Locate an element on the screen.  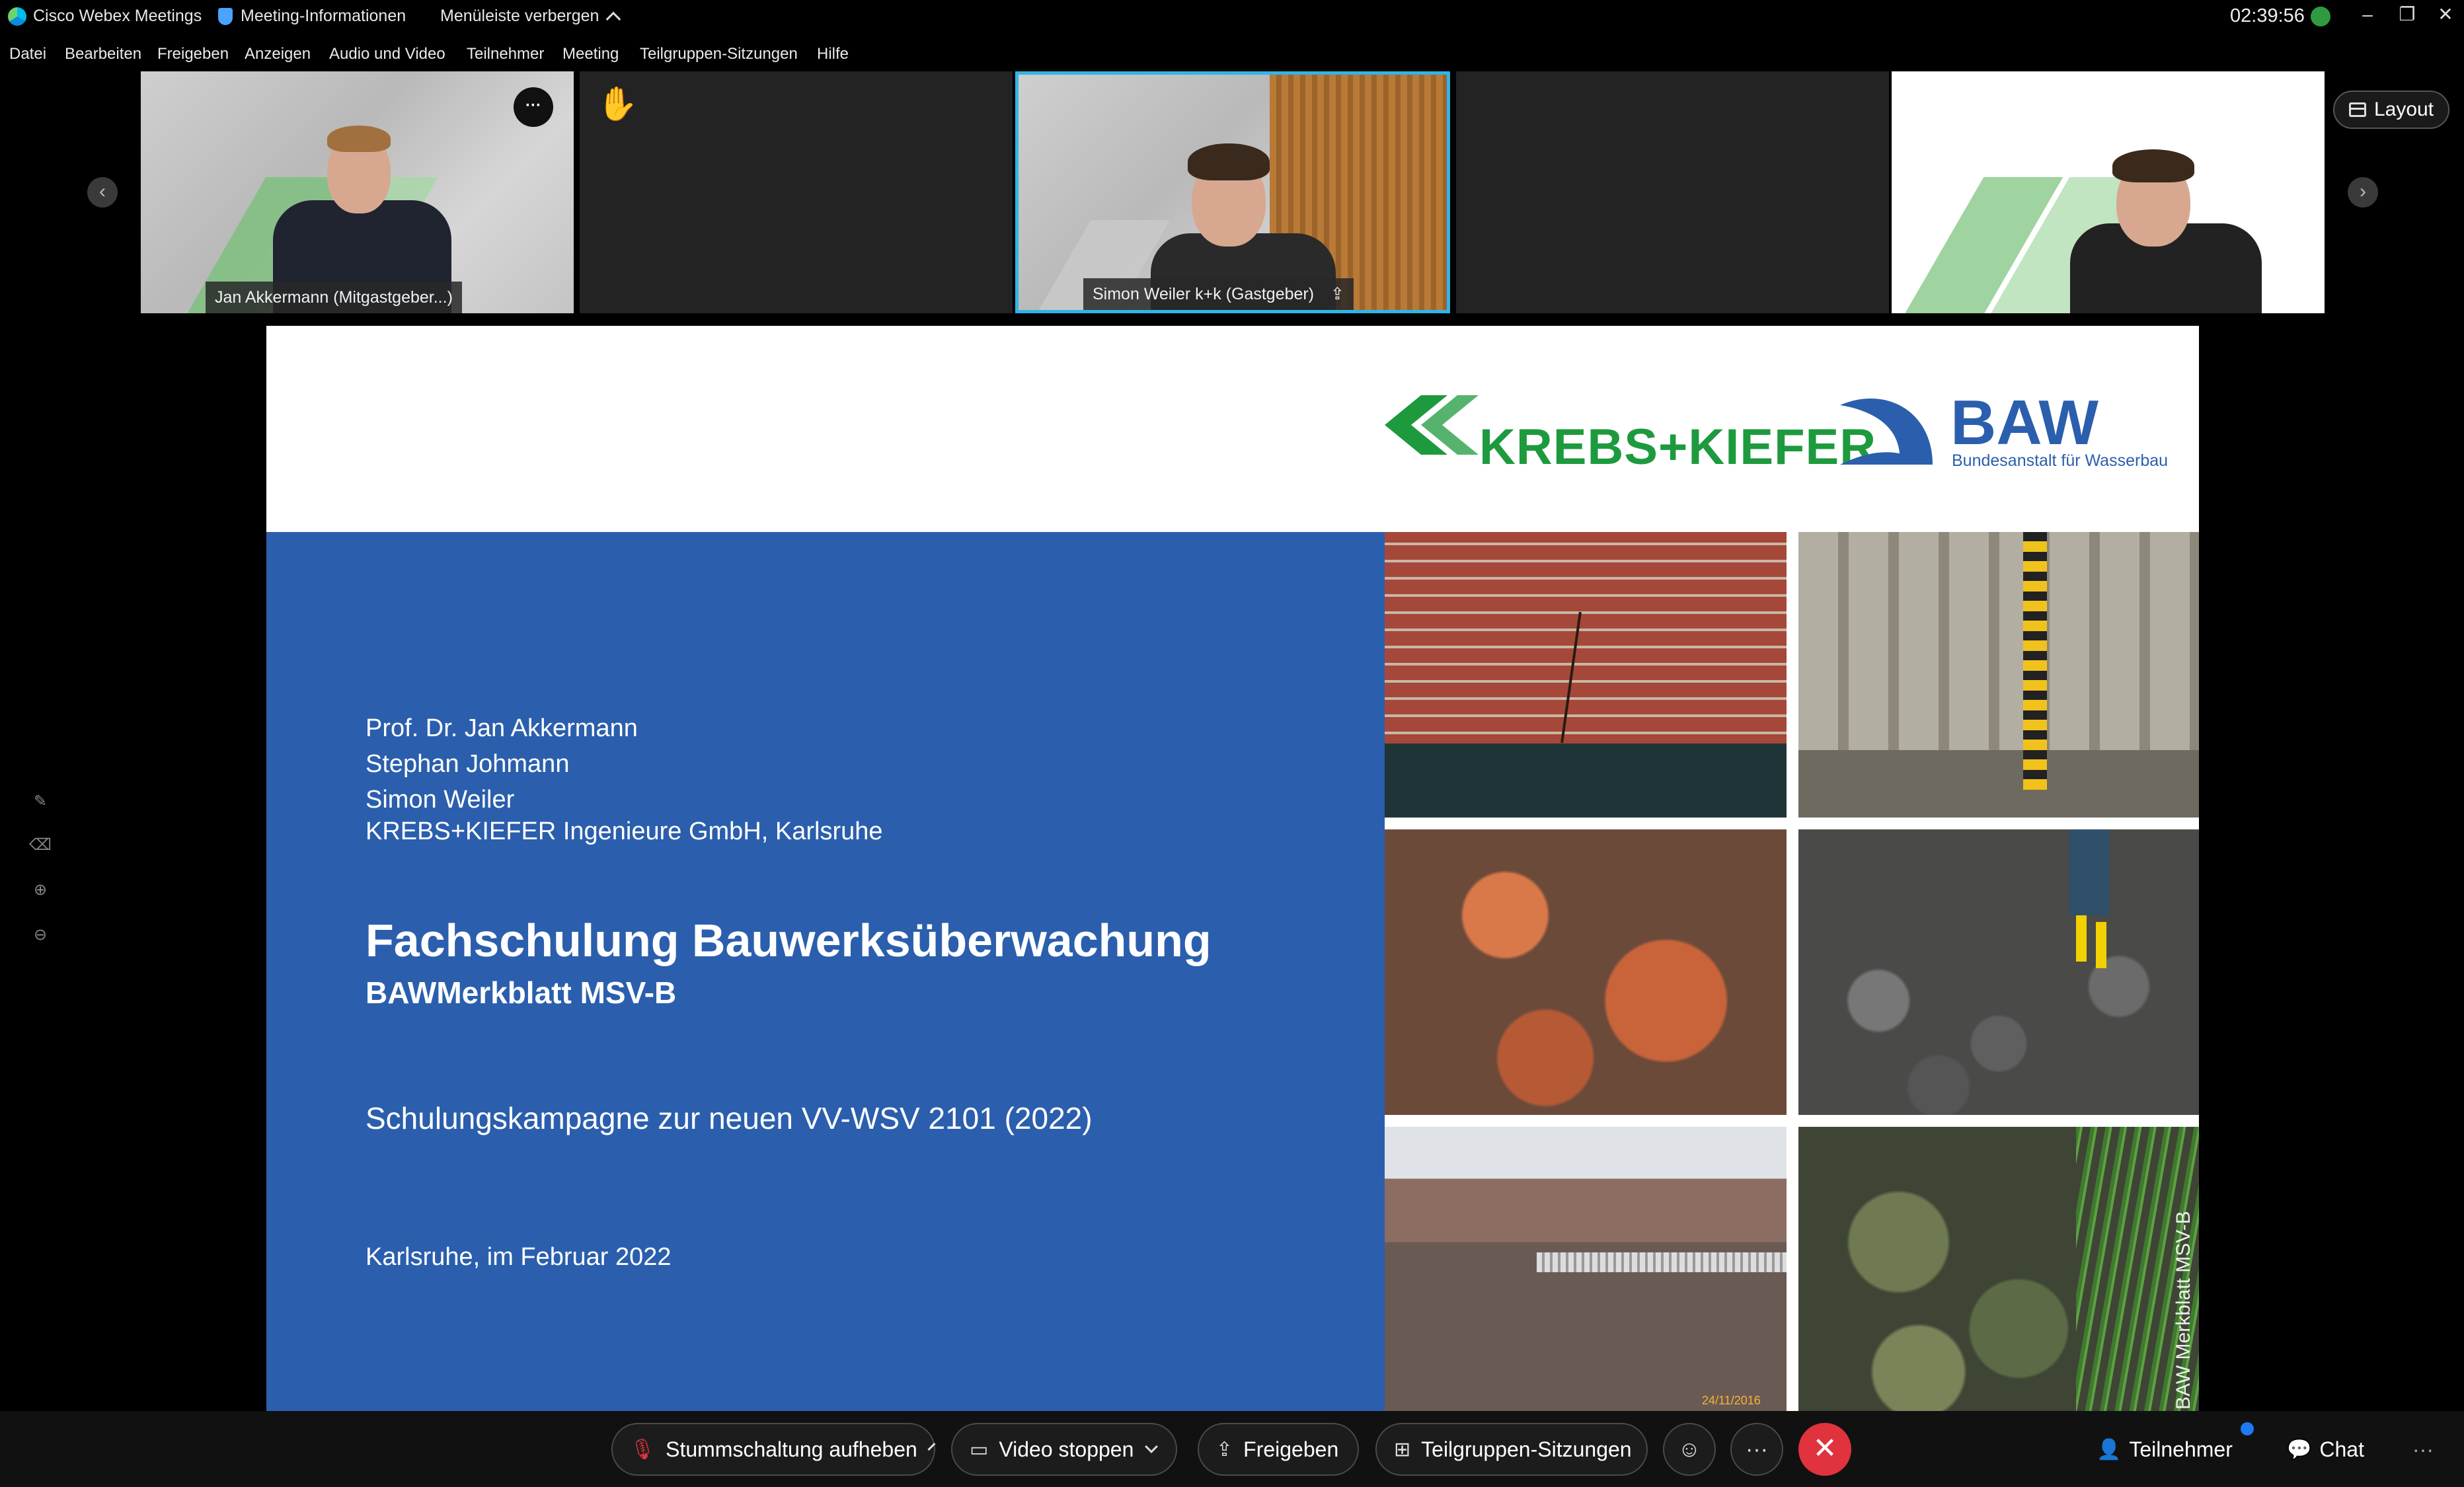
photo-mossy-stones is located at coordinates (1998, 1271).